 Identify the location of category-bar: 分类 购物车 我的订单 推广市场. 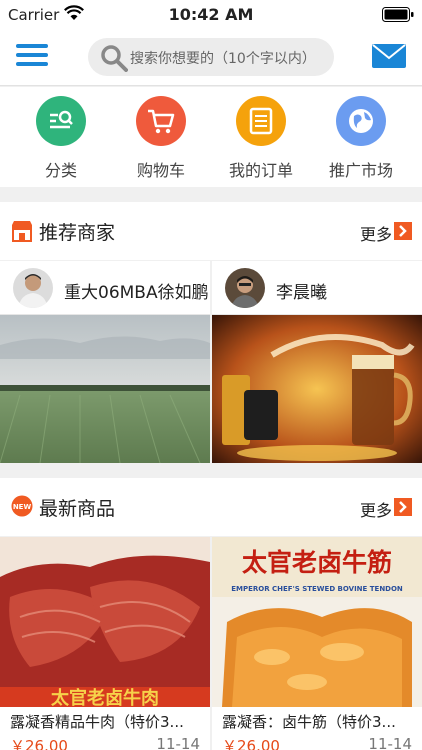
(211, 137).